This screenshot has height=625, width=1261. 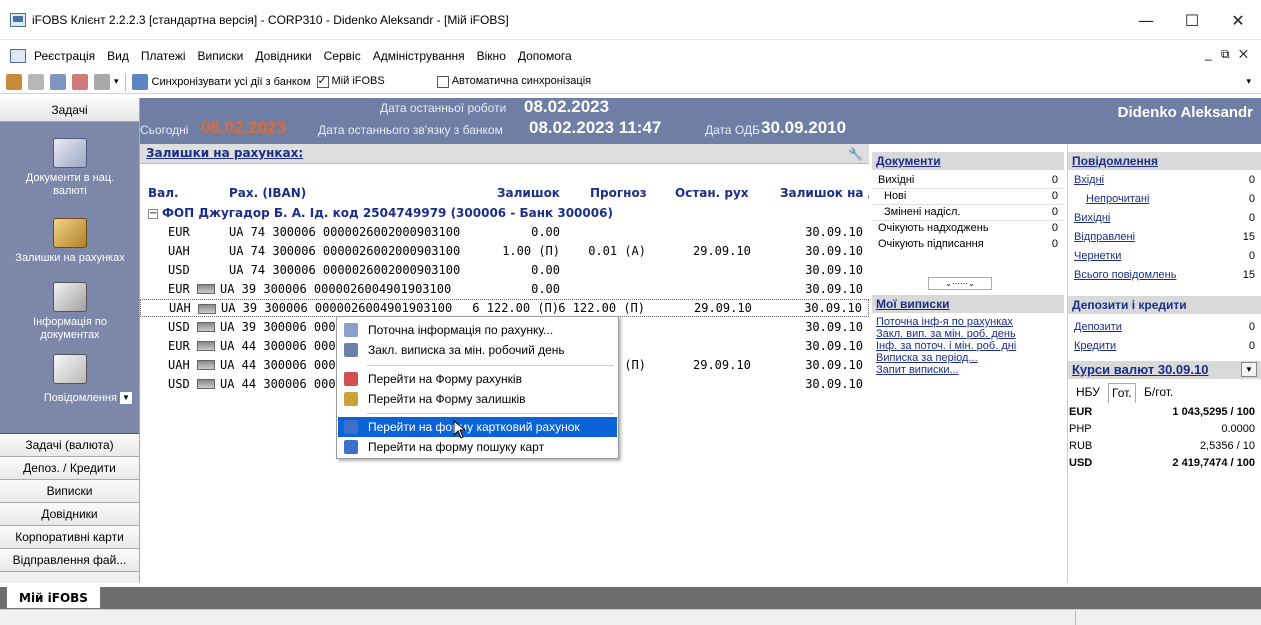 I want to click on sidebar-button-deposits: Депоз. / Кредити, so click(x=69, y=468).